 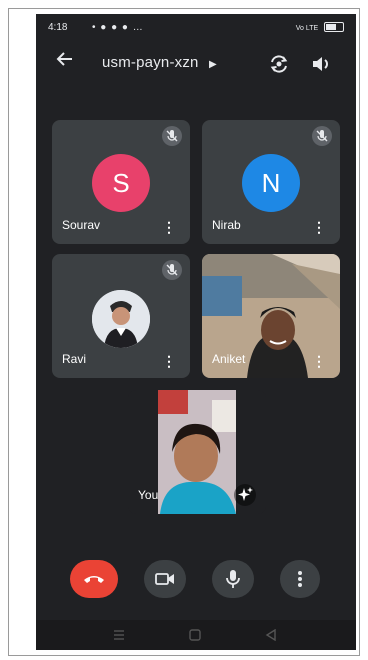 I want to click on meeting-header: usm-payn-xzn ▶, so click(x=196, y=64).